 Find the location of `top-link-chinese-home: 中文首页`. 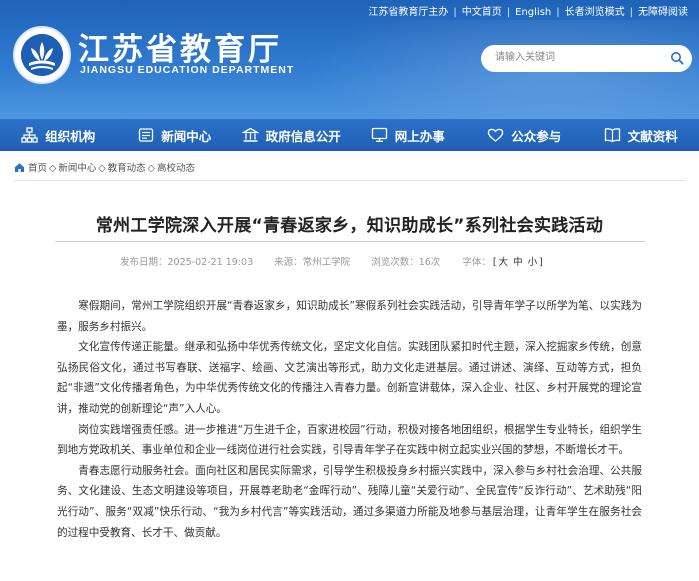

top-link-chinese-home: 中文首页 is located at coordinates (482, 10).